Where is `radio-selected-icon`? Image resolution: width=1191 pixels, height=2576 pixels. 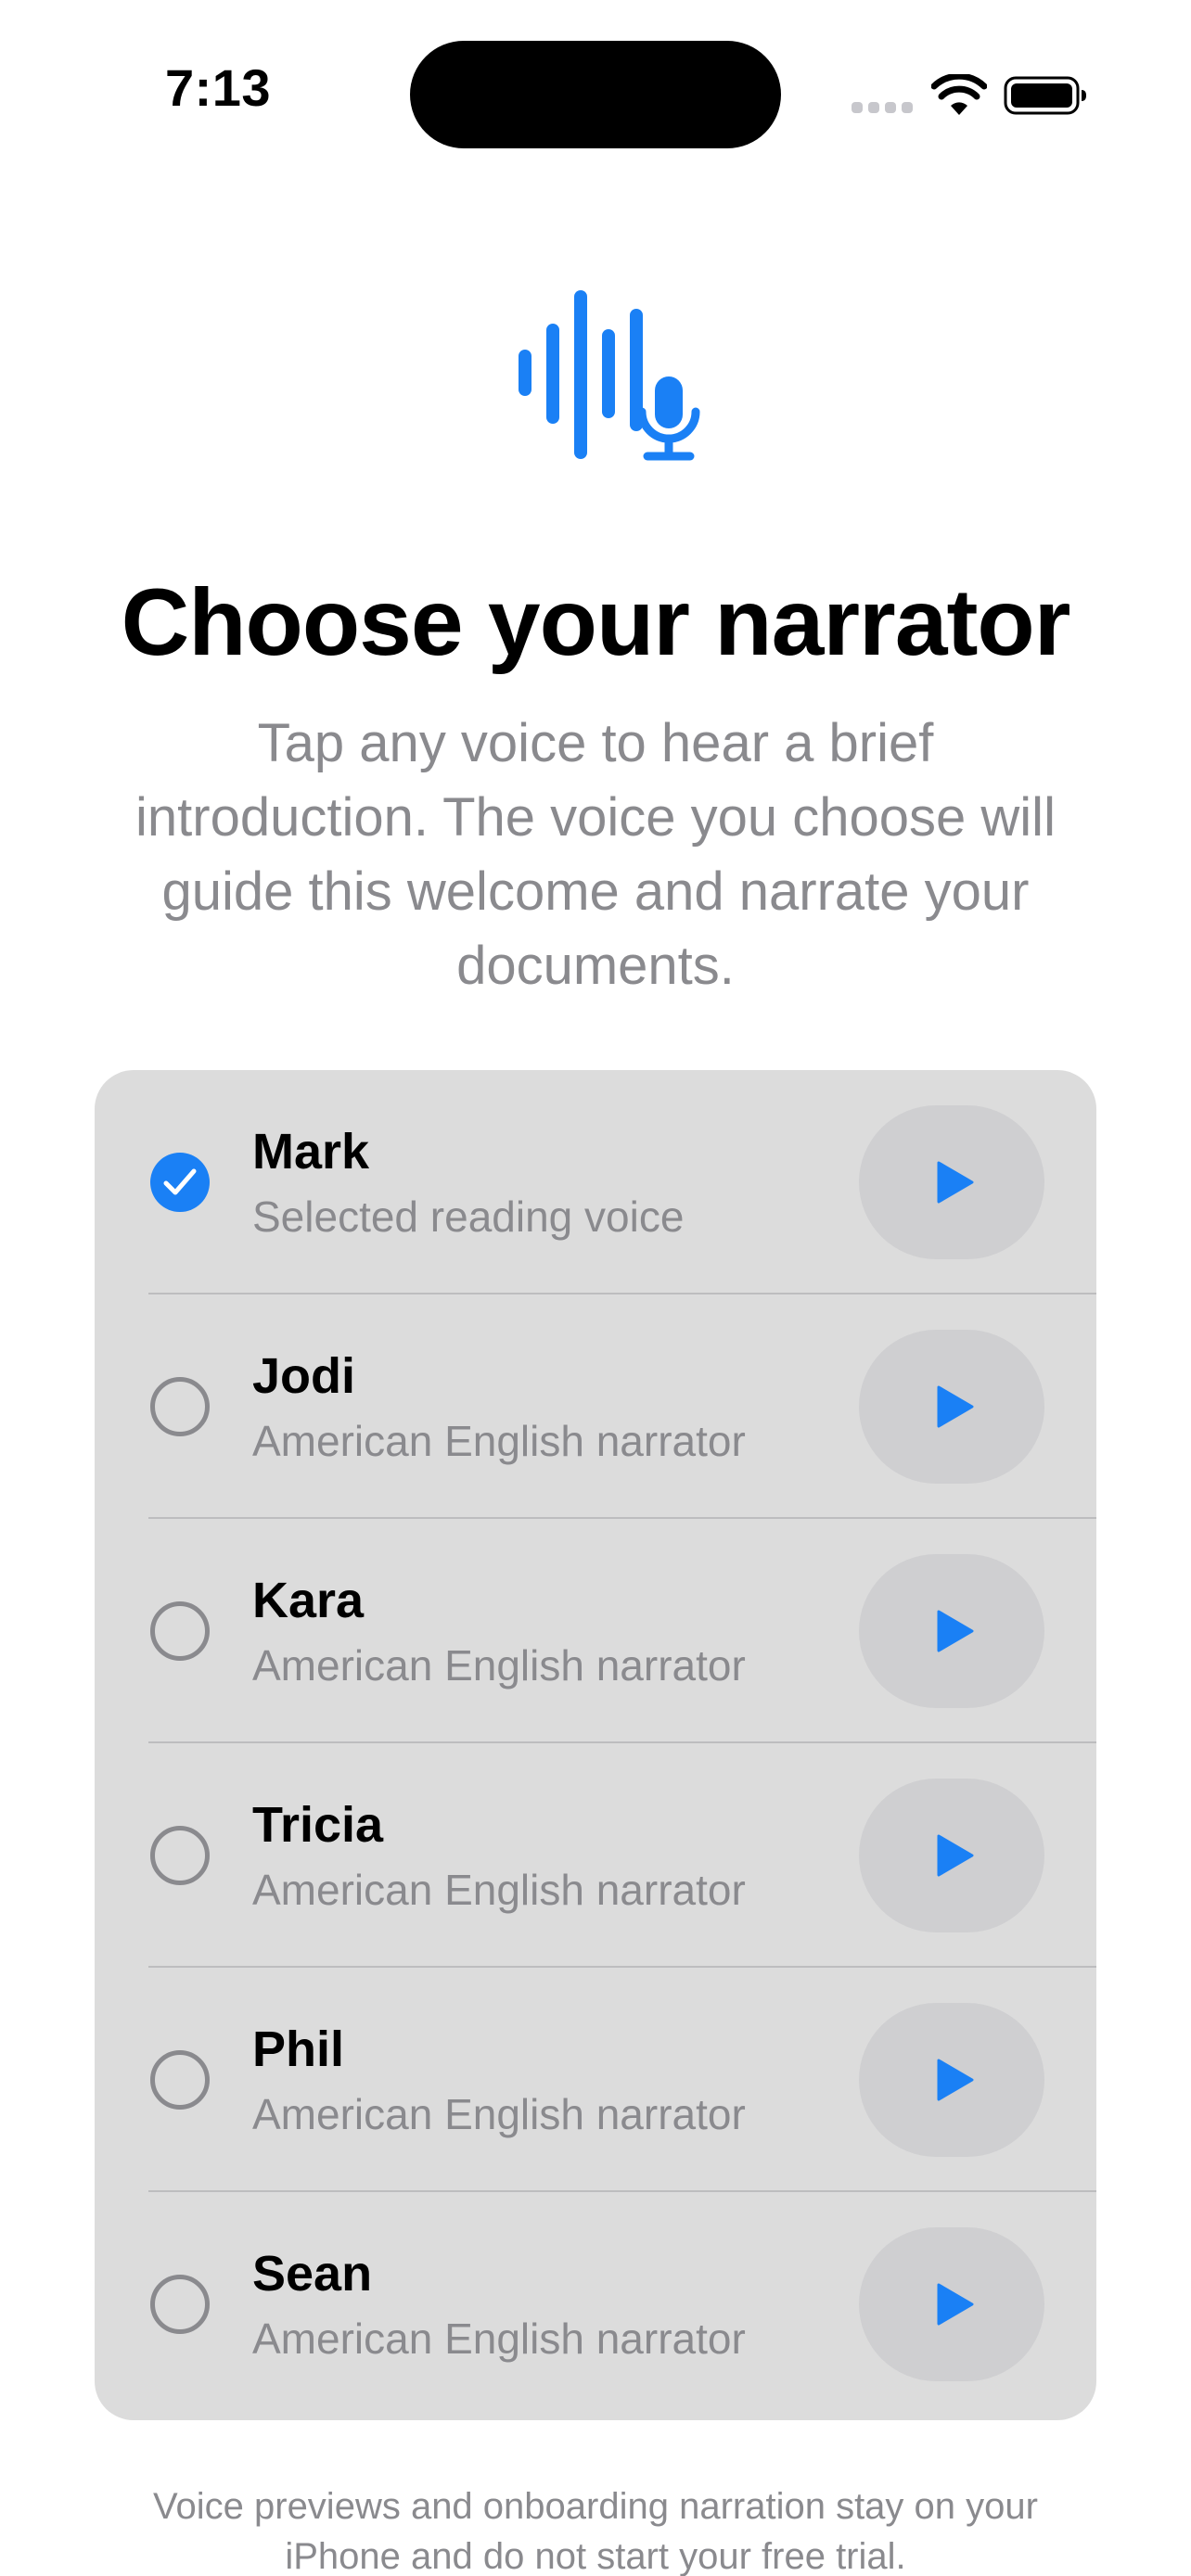 radio-selected-icon is located at coordinates (180, 1183).